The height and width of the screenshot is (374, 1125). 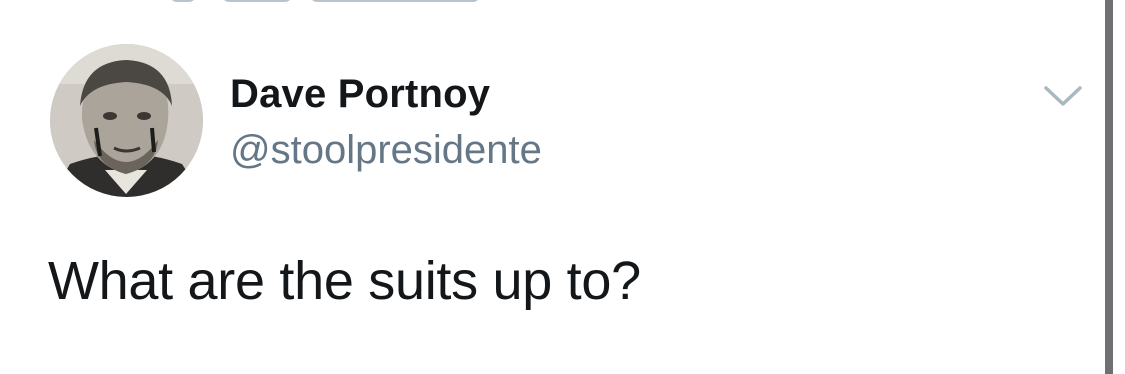 I want to click on avatar, so click(x=126, y=120).